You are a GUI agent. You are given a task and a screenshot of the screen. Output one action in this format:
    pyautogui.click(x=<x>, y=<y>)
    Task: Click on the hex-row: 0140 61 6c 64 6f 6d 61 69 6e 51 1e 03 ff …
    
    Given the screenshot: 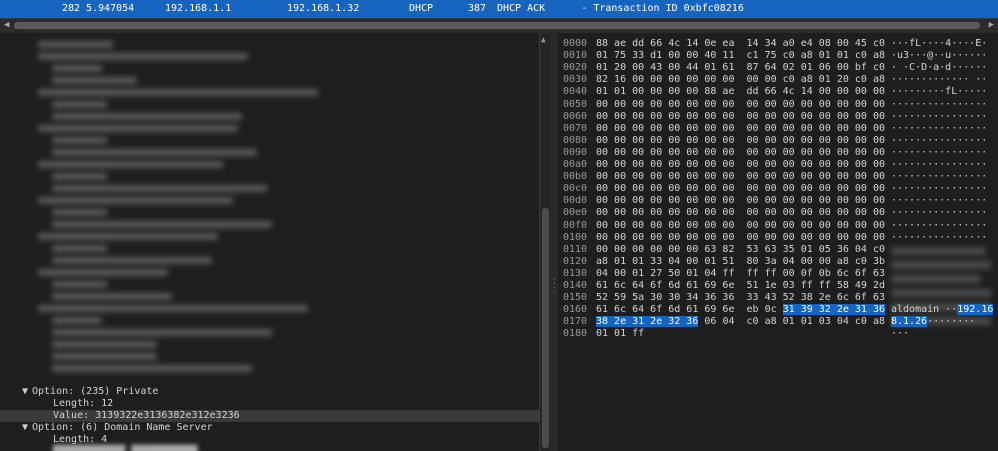 What is the action you would take?
    pyautogui.click(x=778, y=286)
    